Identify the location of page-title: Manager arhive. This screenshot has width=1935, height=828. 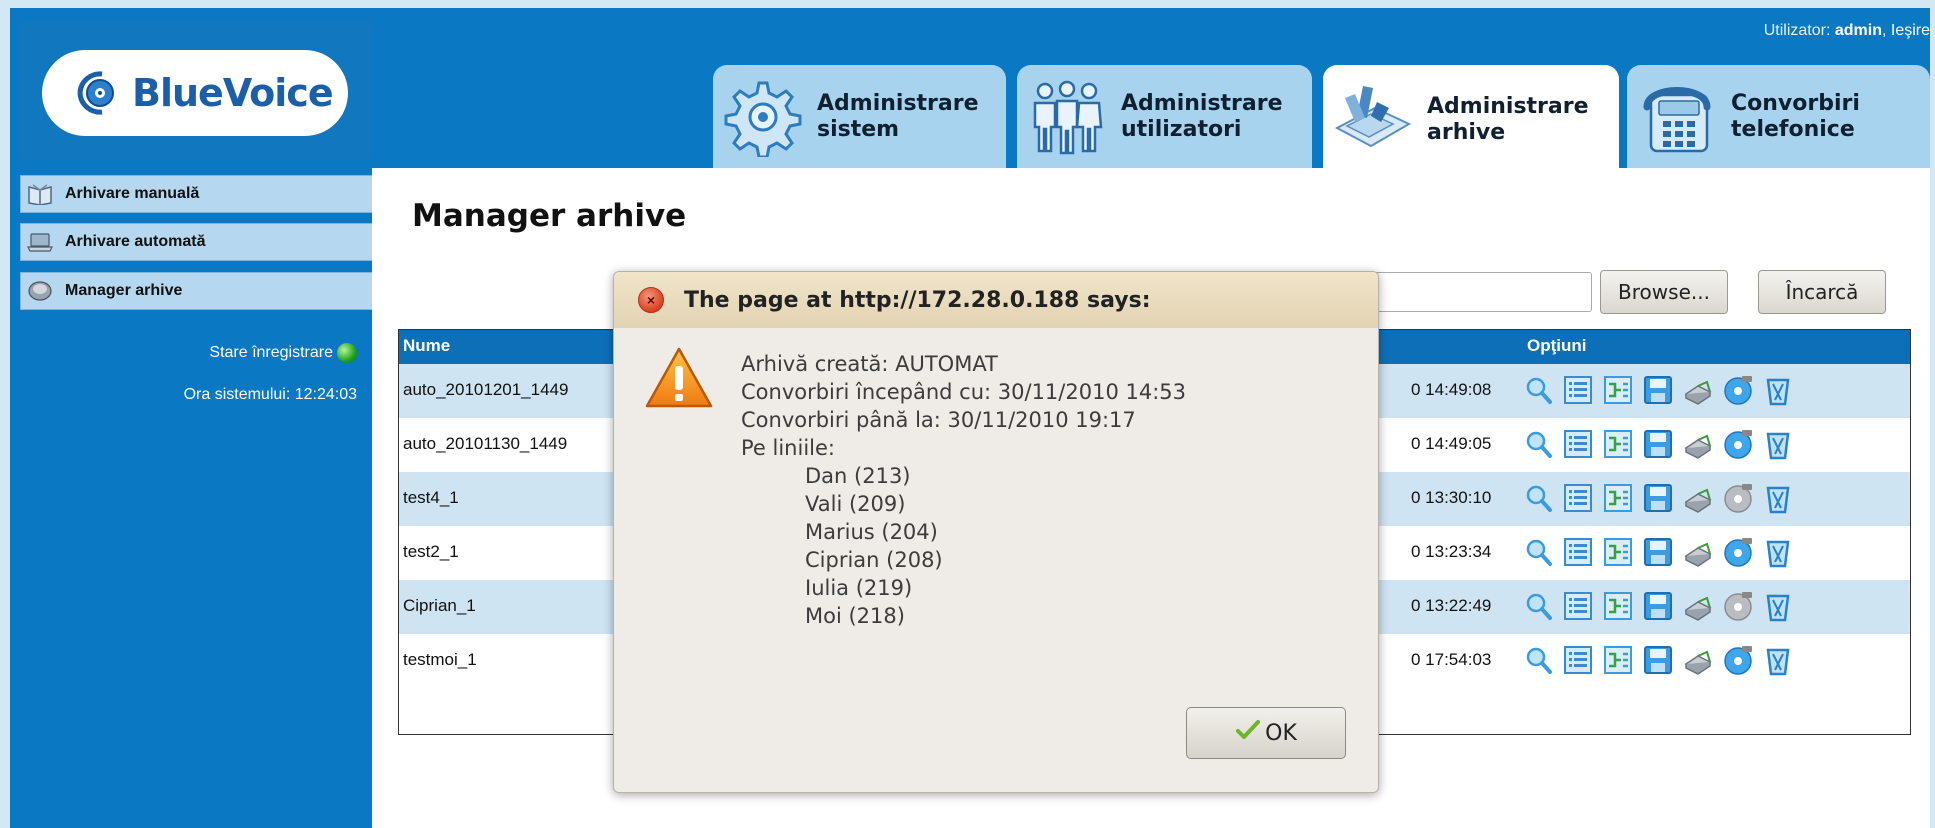
(549, 216).